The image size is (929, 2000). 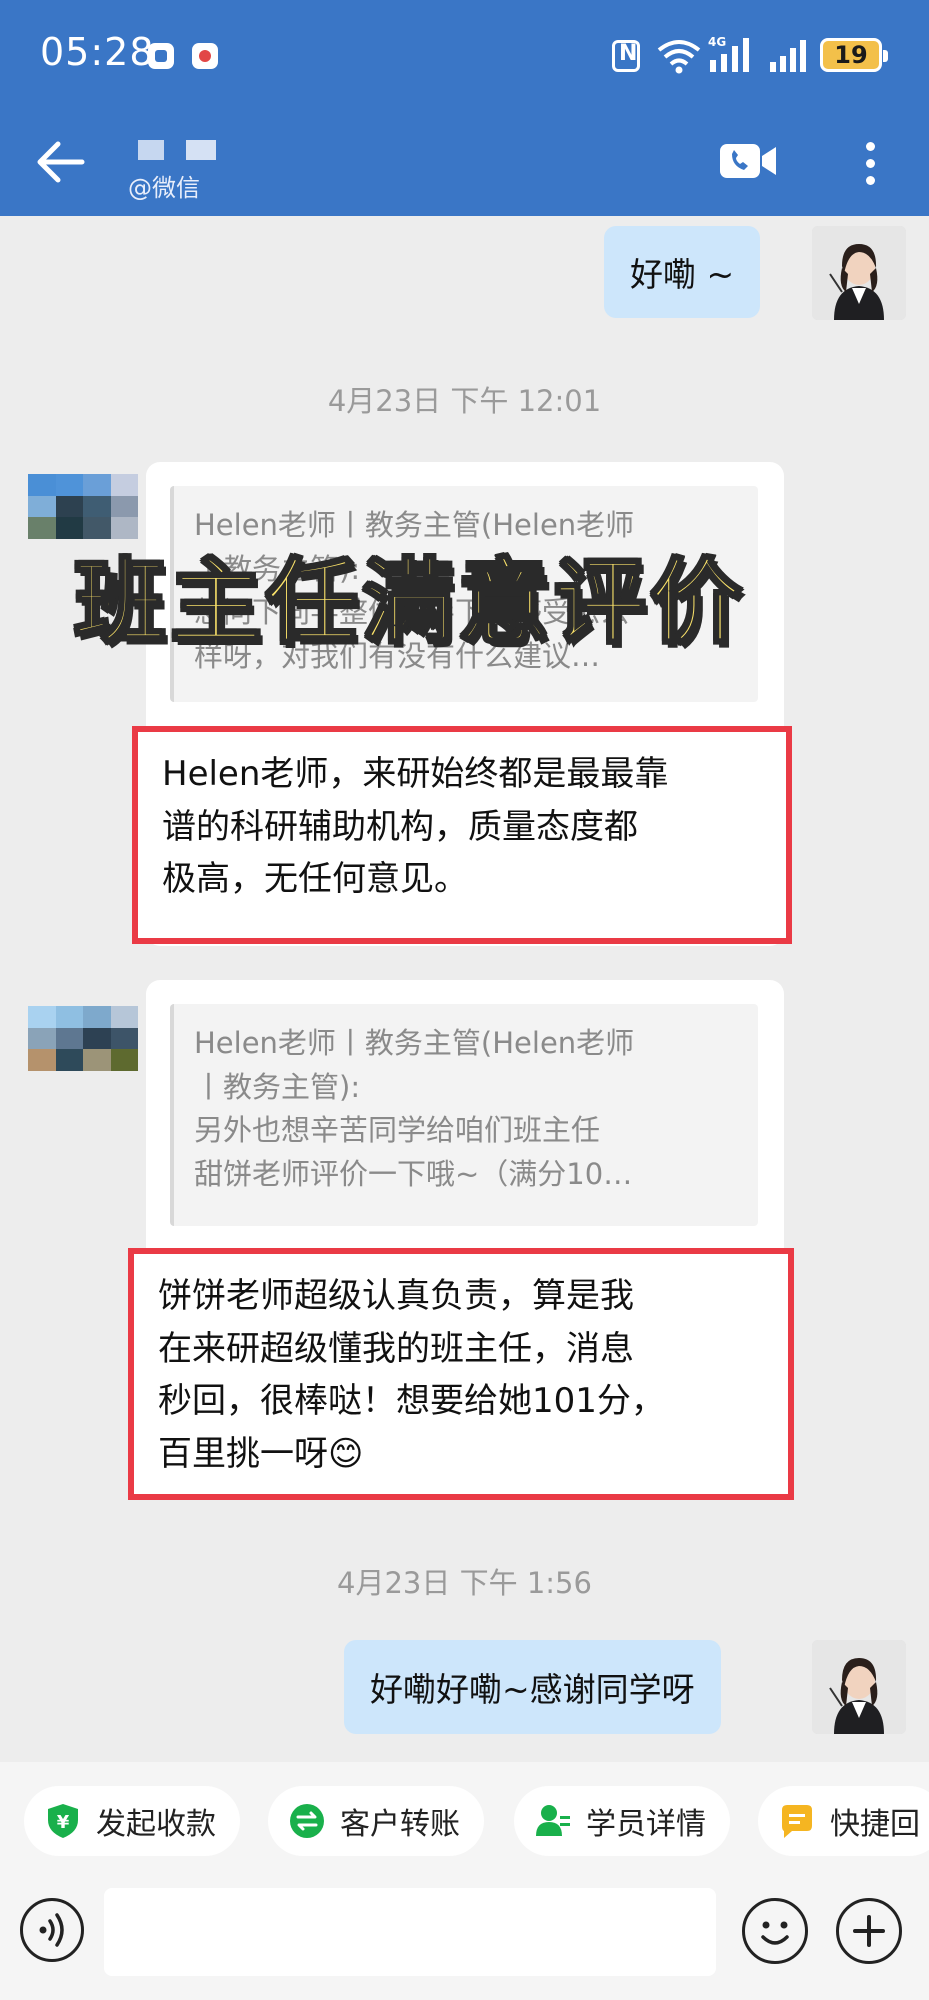 I want to click on smile-emoji-icon: 😊, so click(x=346, y=1454).